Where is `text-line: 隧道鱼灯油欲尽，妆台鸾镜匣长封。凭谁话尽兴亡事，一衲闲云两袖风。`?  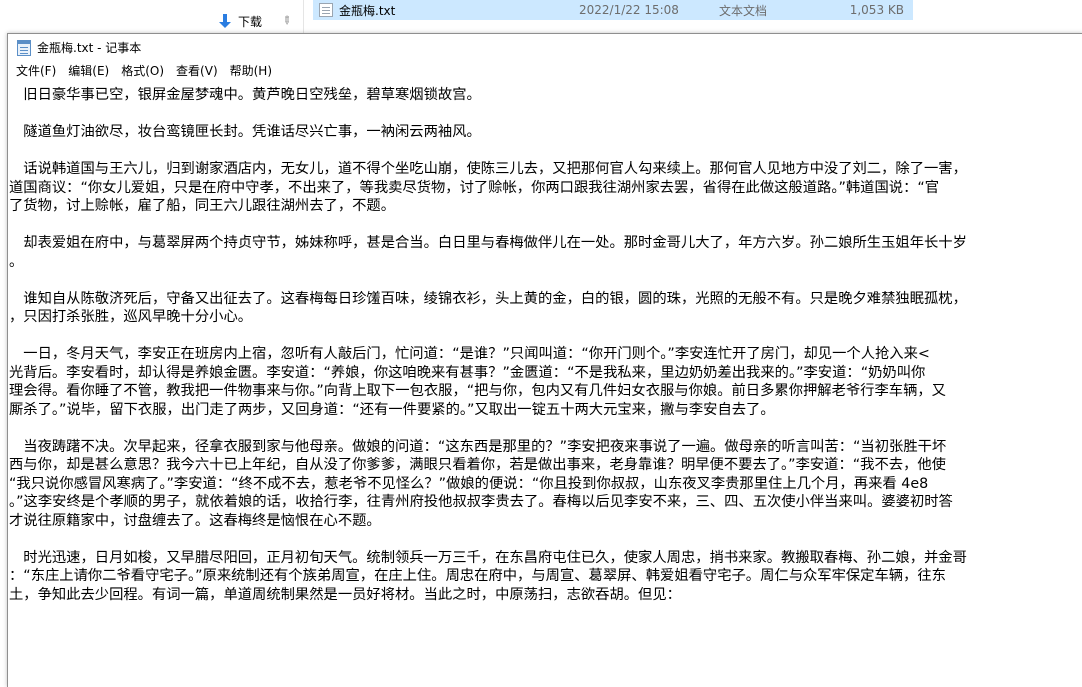 text-line: 隧道鱼灯油欲尽，妆台鸾镜匣长封。凭谁话尽兴亡事，一衲闲云两袖风。 is located at coordinates (245, 132).